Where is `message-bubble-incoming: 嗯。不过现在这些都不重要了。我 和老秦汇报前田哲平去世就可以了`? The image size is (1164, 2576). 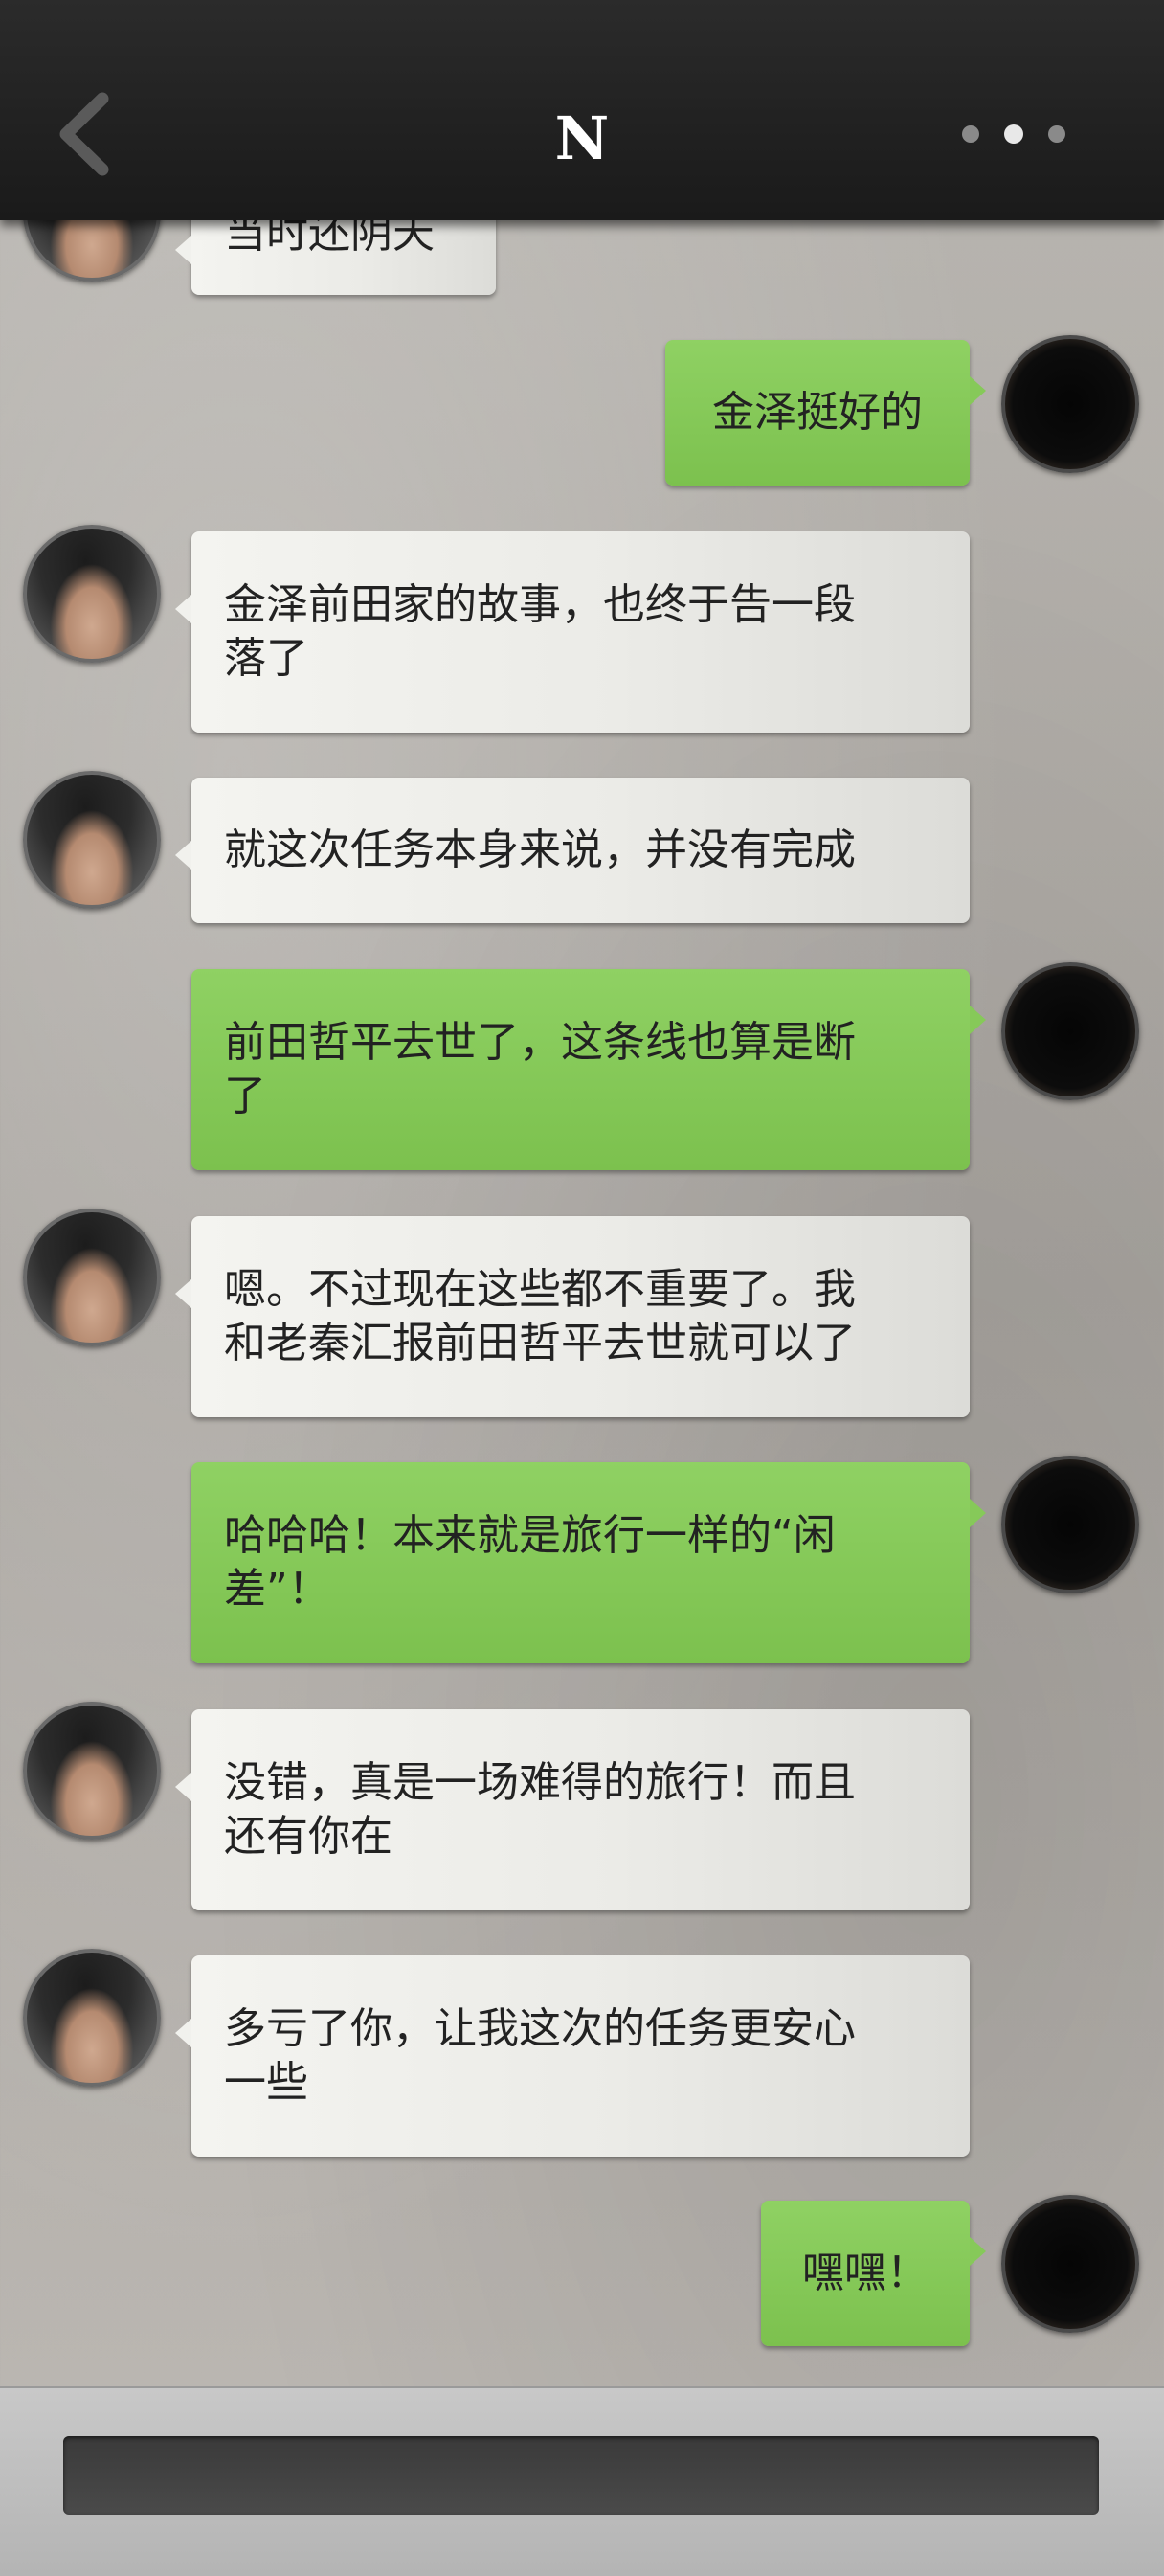 message-bubble-incoming: 嗯。不过现在这些都不重要了。我 和老秦汇报前田哲平去世就可以了 is located at coordinates (573, 1316).